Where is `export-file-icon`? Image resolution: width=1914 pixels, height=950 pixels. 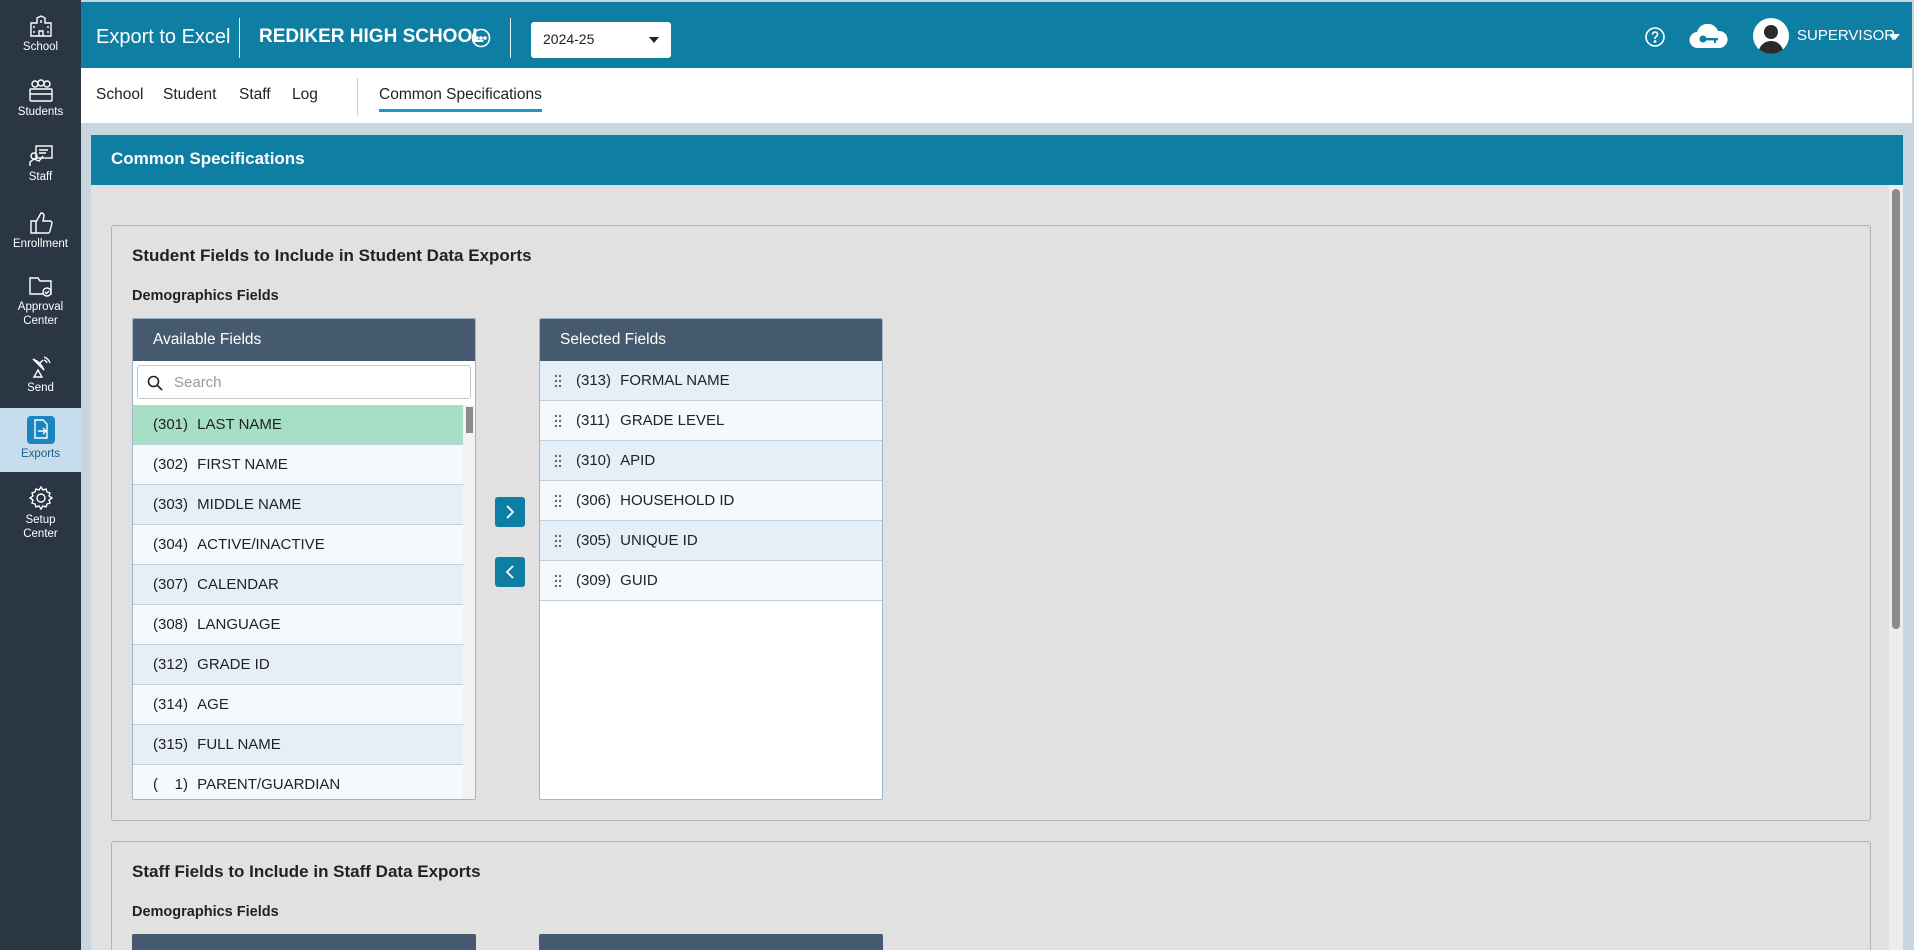
export-file-icon is located at coordinates (40, 430).